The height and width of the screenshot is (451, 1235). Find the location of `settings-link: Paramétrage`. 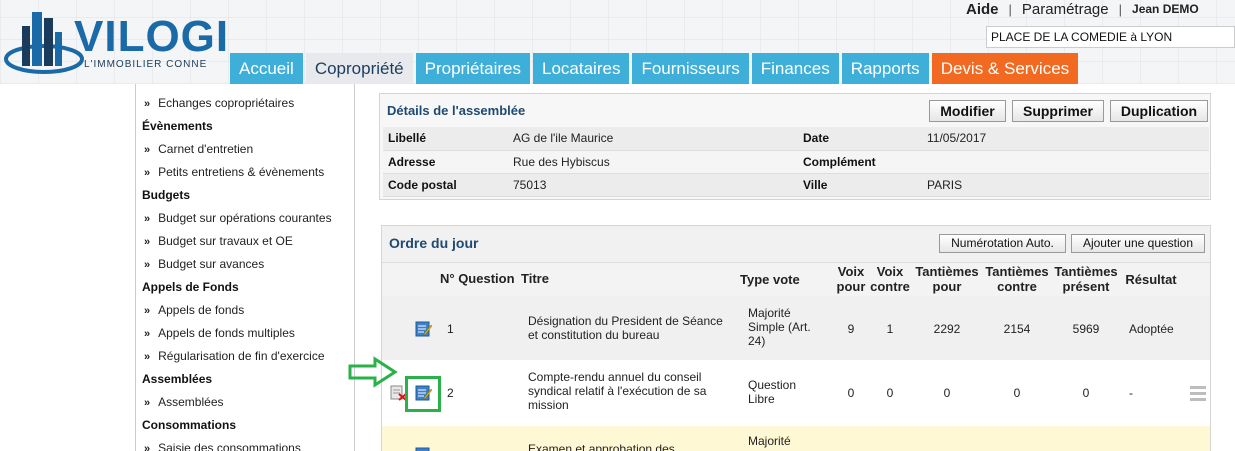

settings-link: Paramétrage is located at coordinates (1065, 9).